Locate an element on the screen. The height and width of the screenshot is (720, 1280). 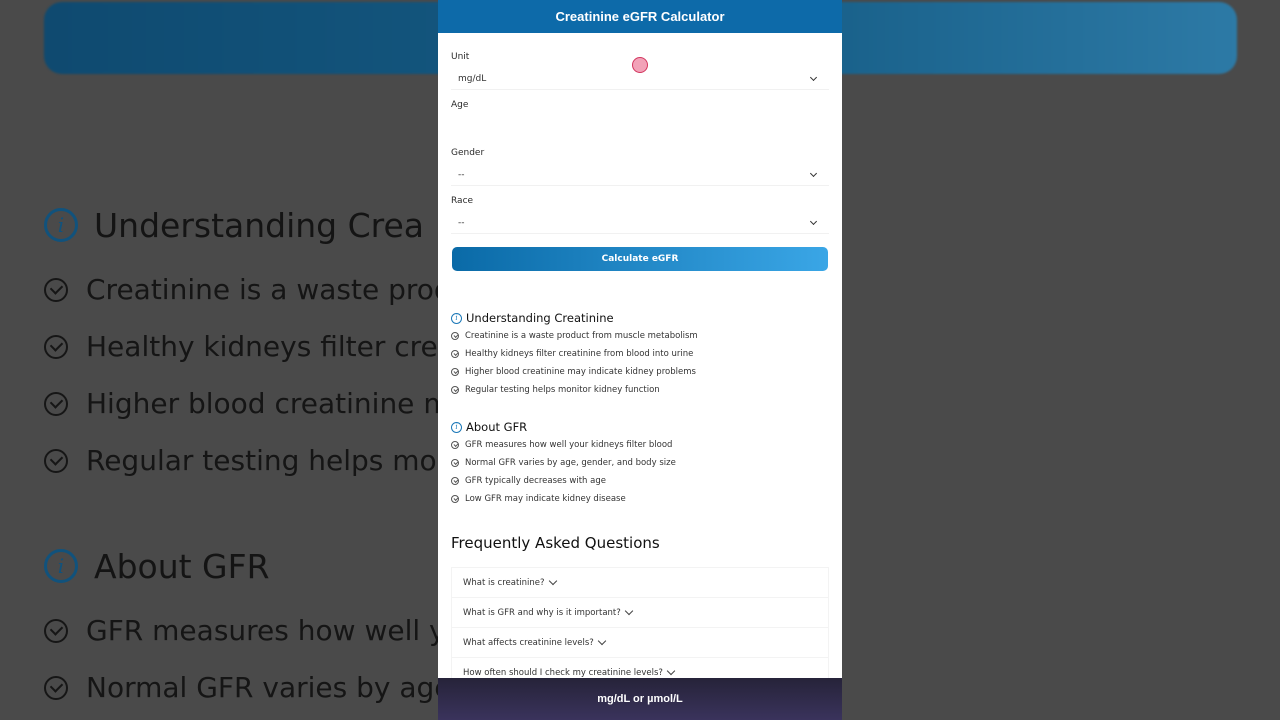
race-label: Race is located at coordinates (462, 201).